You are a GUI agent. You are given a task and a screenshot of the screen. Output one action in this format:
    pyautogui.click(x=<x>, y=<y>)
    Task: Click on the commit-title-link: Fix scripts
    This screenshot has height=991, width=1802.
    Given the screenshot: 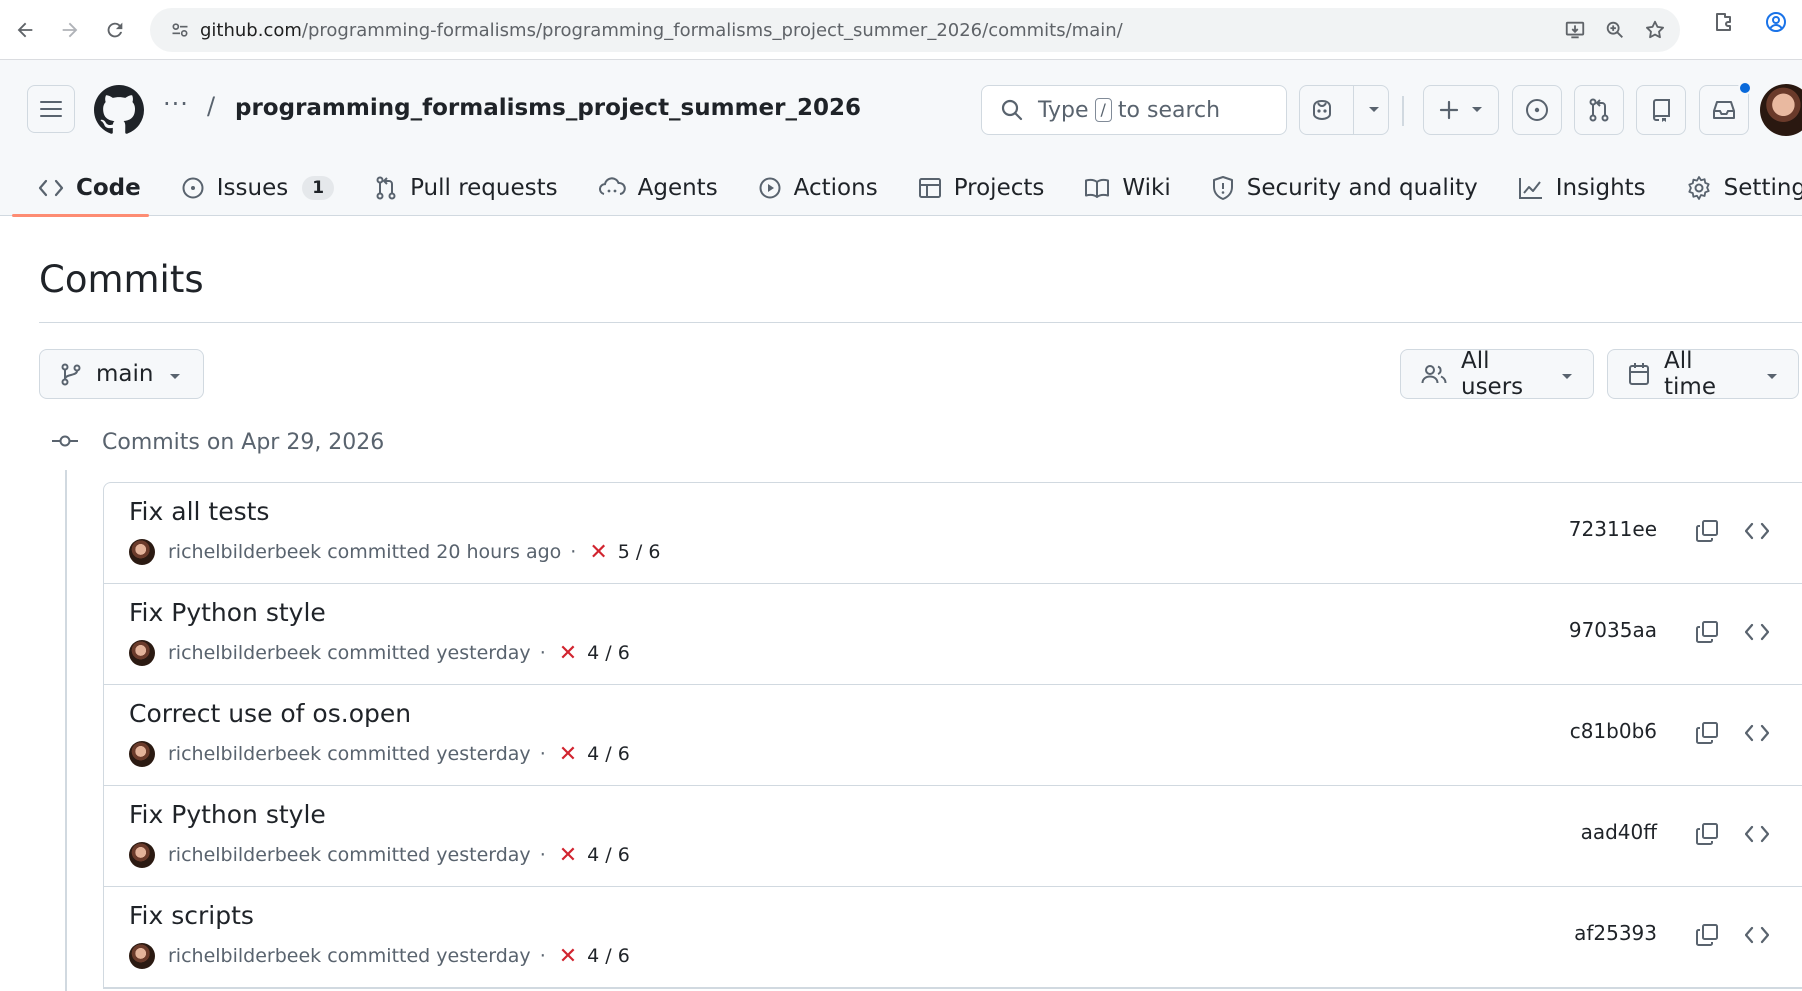 What is the action you would take?
    pyautogui.click(x=191, y=915)
    